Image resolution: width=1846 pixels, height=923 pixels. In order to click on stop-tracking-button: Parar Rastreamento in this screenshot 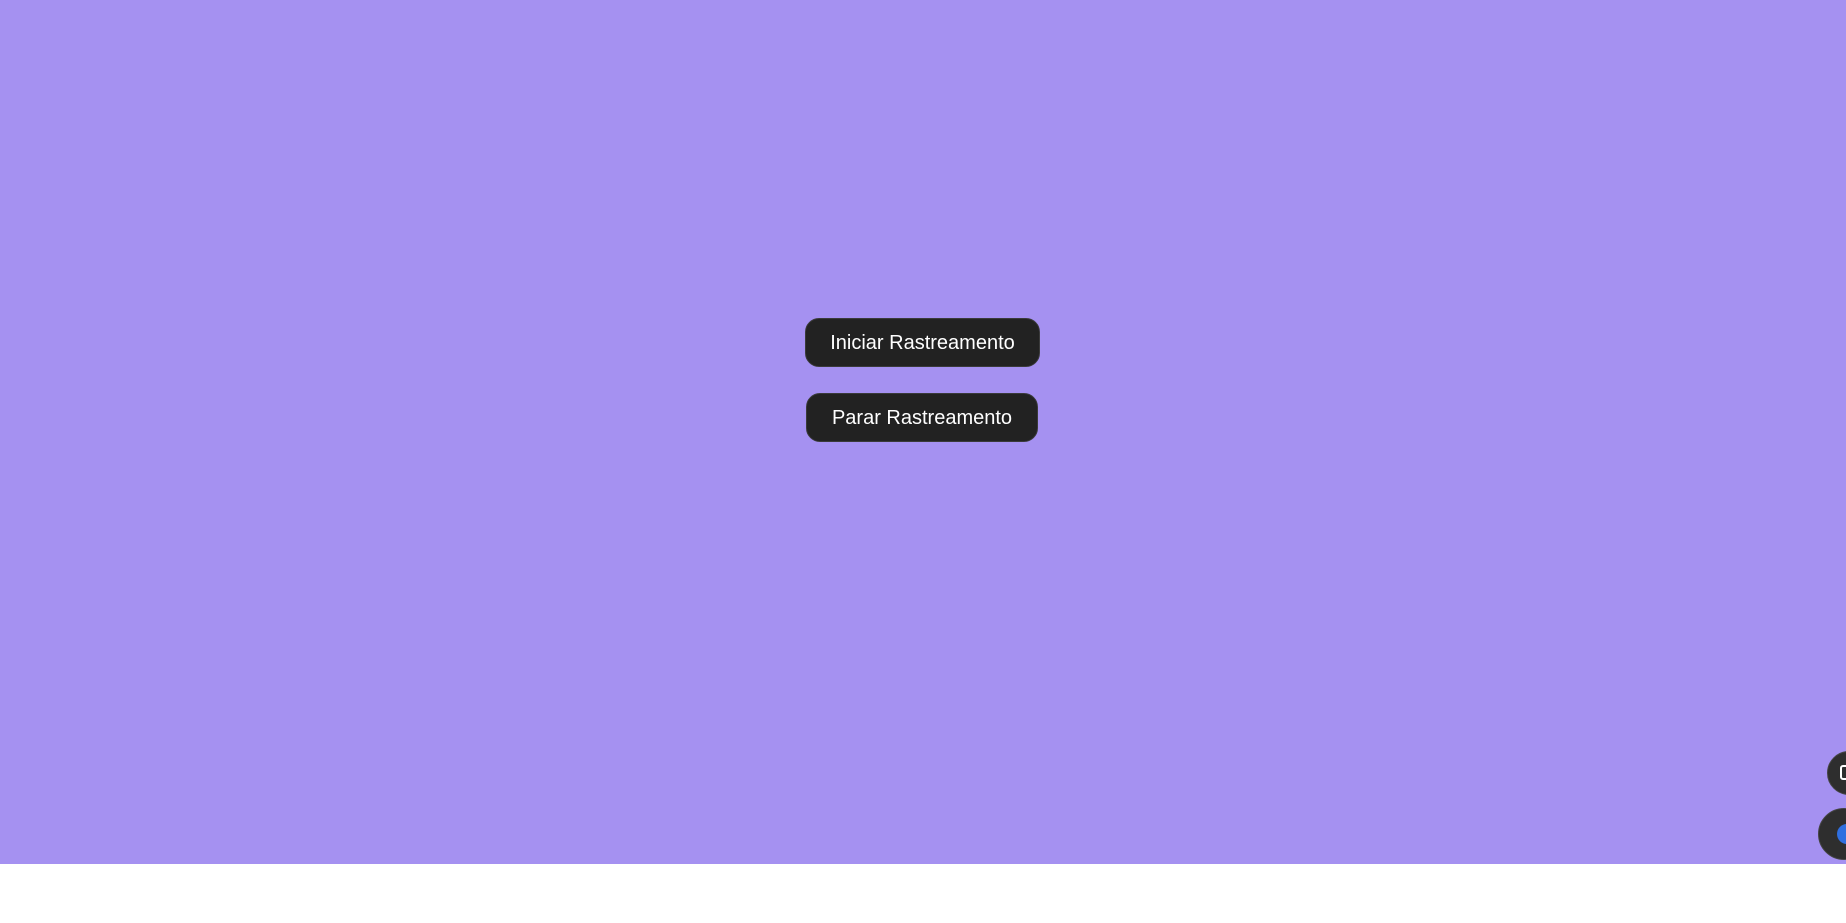, I will do `click(922, 417)`.